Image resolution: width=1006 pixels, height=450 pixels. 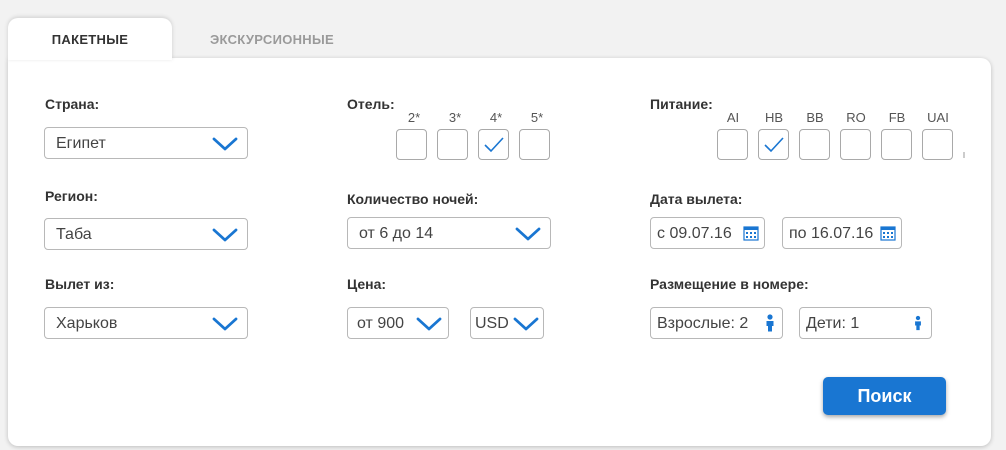 I want to click on country-value: Египет, so click(x=81, y=143).